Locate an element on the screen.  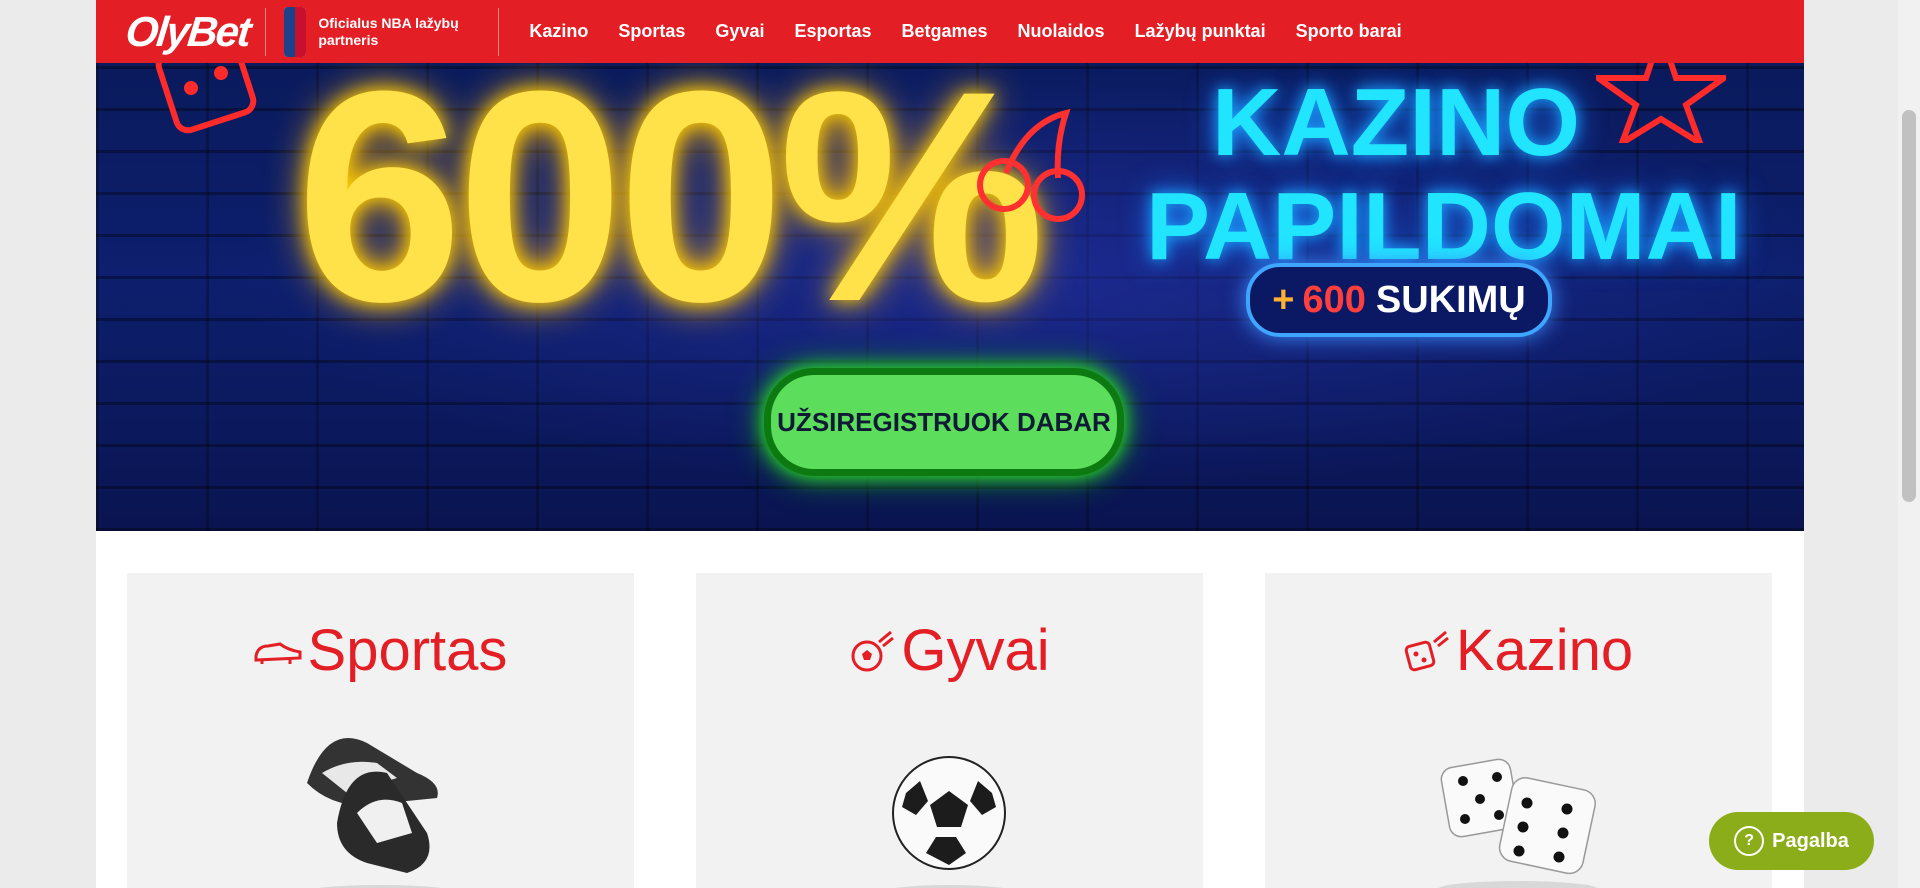
nav-kazino: Kazino is located at coordinates (558, 31).